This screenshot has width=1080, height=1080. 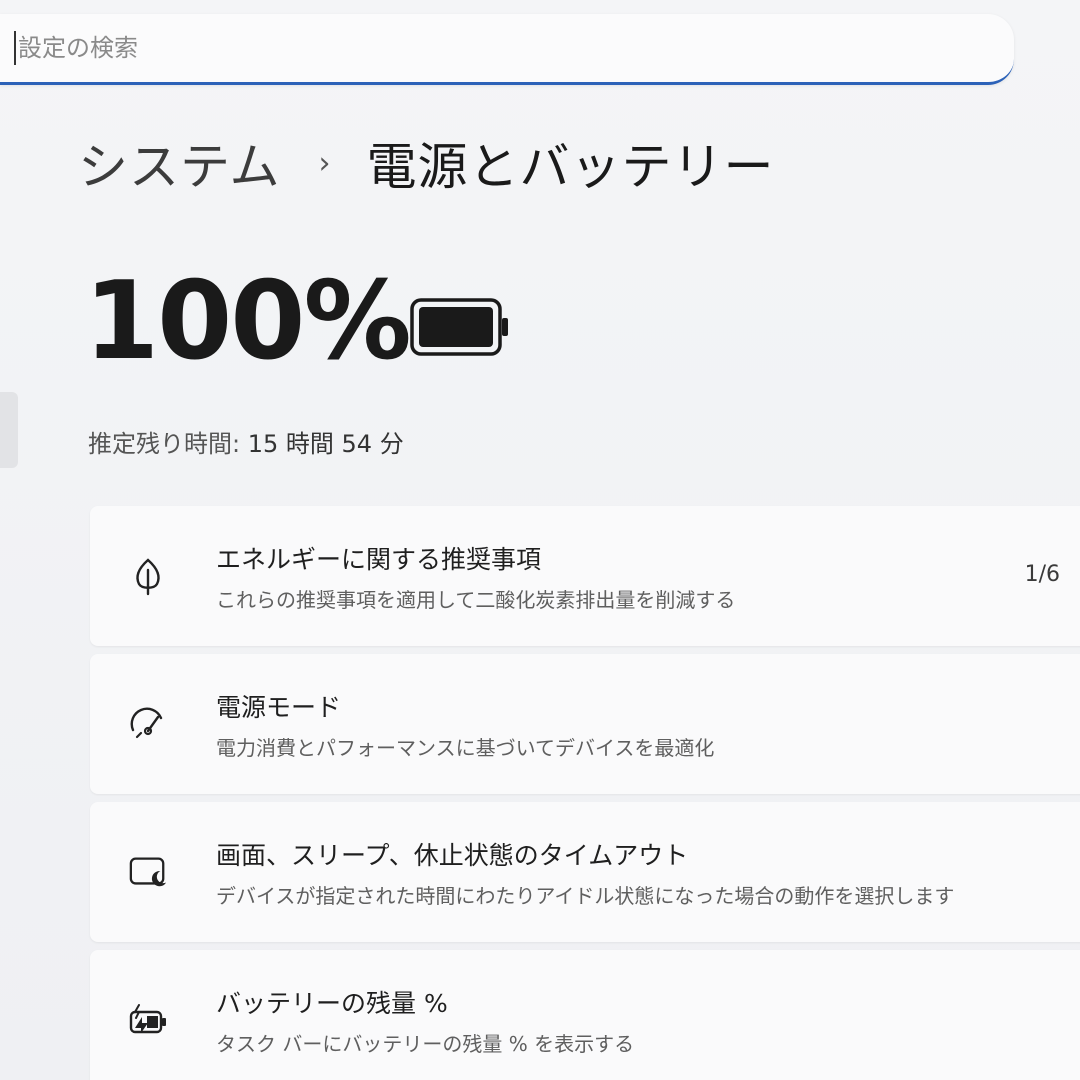 What do you see at coordinates (248, 321) in the screenshot?
I see `battery-percent: 100%` at bounding box center [248, 321].